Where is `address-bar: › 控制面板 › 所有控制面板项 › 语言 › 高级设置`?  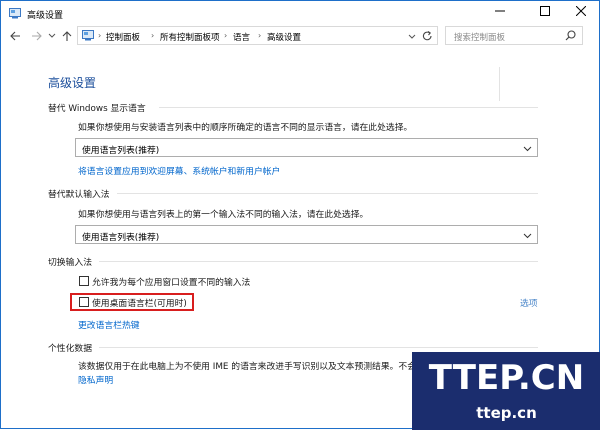
address-bar: › 控制面板 › 所有控制面板项 › 语言 › 高级设置 is located at coordinates (257, 35).